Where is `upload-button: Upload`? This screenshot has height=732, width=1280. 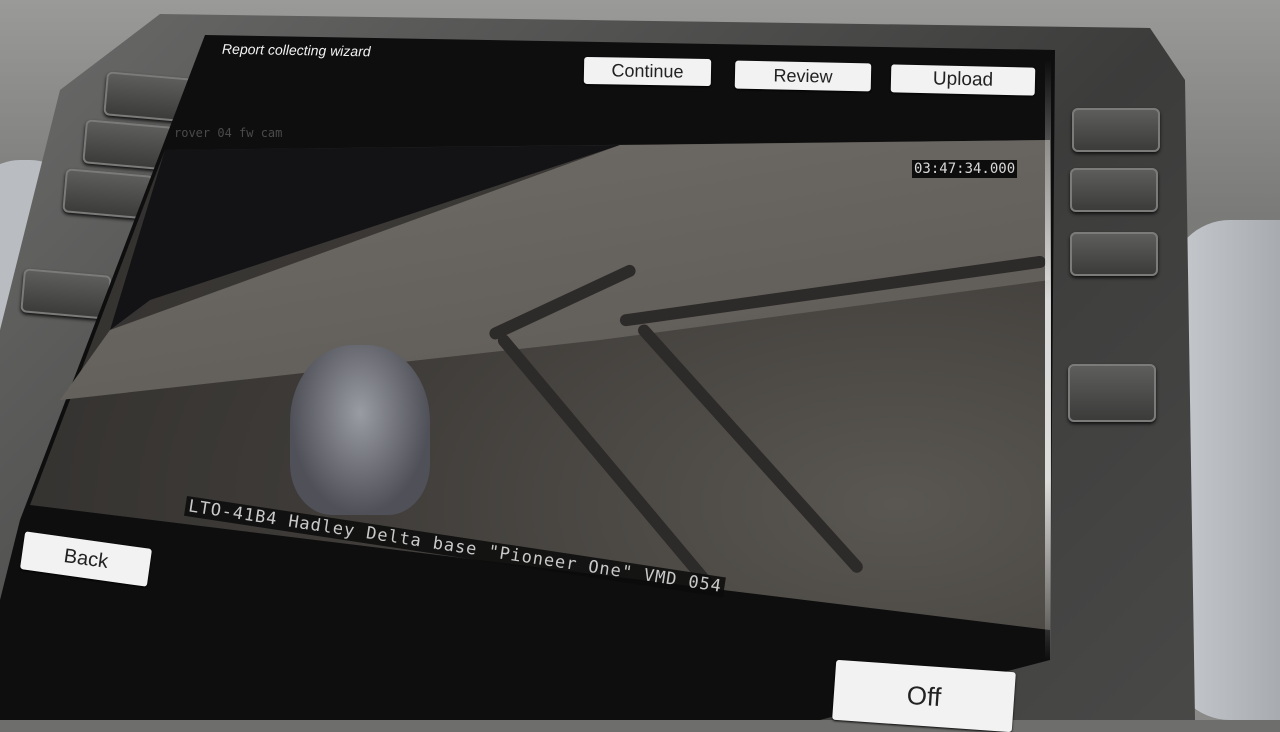
upload-button: Upload is located at coordinates (963, 80).